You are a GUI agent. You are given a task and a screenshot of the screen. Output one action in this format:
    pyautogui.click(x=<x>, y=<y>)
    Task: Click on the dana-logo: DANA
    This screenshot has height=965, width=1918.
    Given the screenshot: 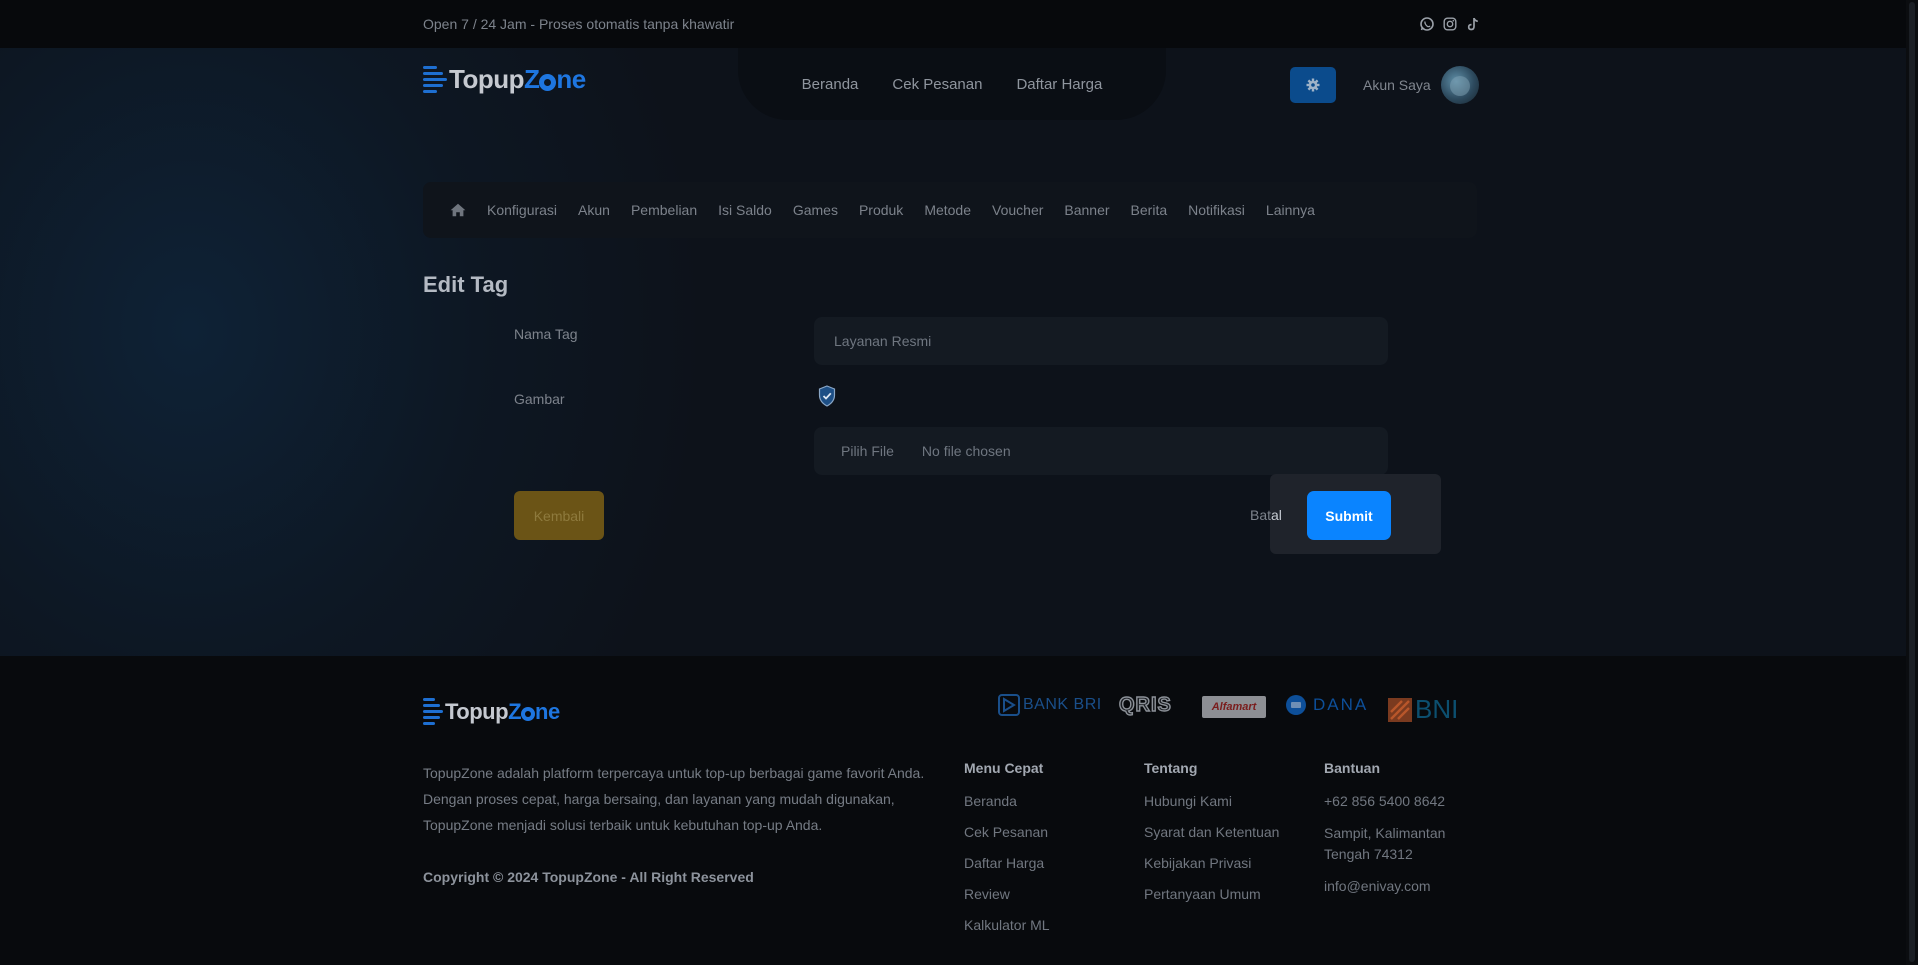 What is the action you would take?
    pyautogui.click(x=1326, y=705)
    